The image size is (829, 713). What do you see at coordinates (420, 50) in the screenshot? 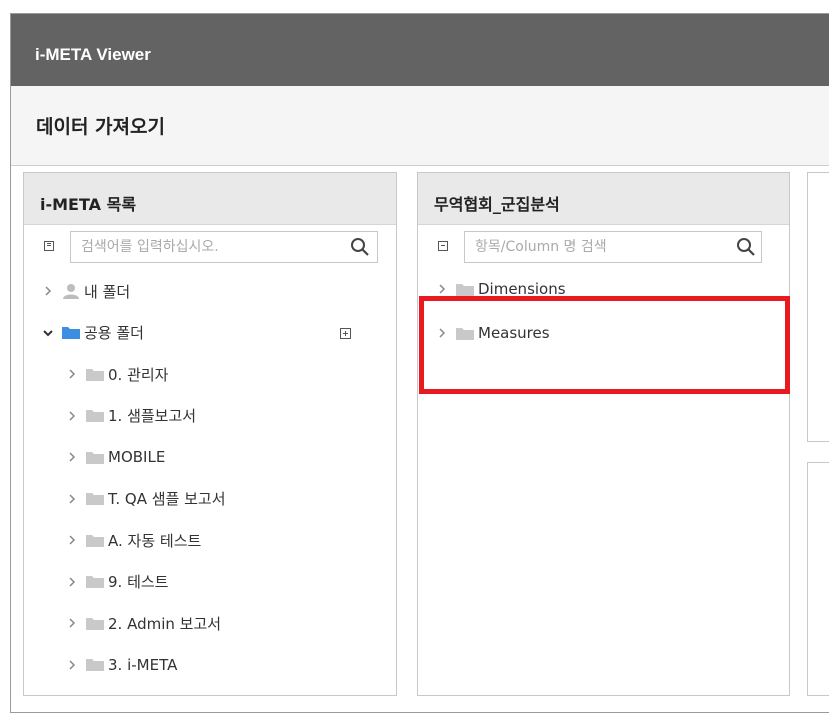
I see `window-titlebar: i-META Viewer` at bounding box center [420, 50].